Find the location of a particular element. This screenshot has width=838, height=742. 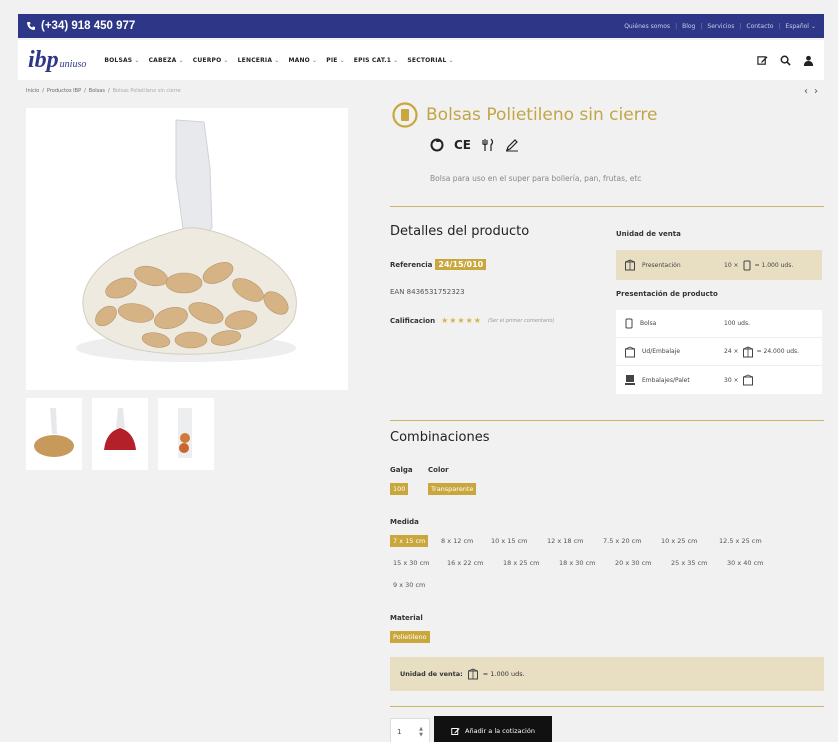

details-title: Detalles del producto is located at coordinates (460, 231).